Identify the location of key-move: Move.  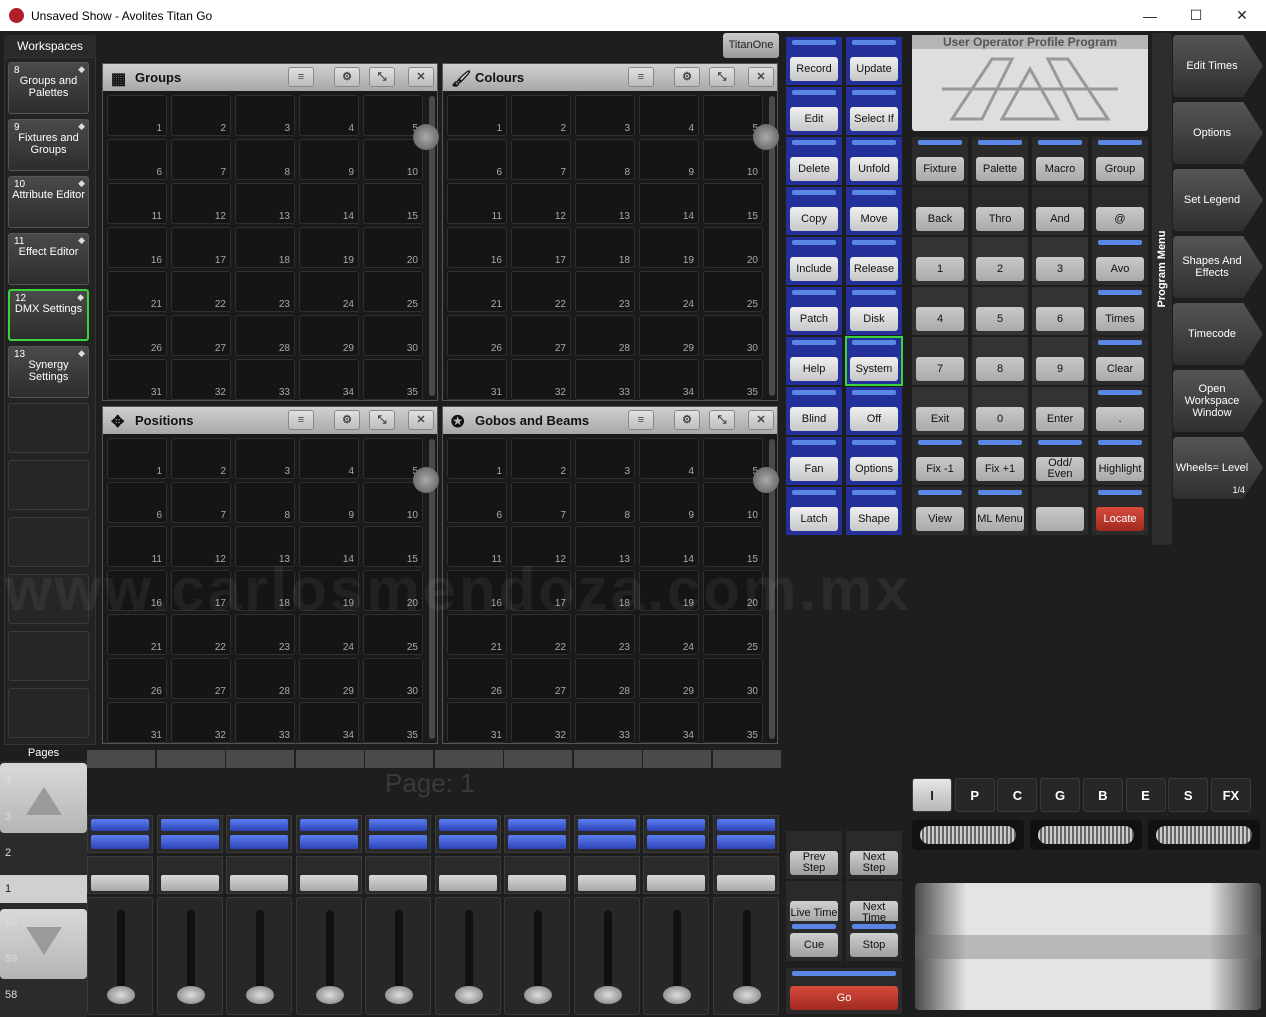
(874, 211).